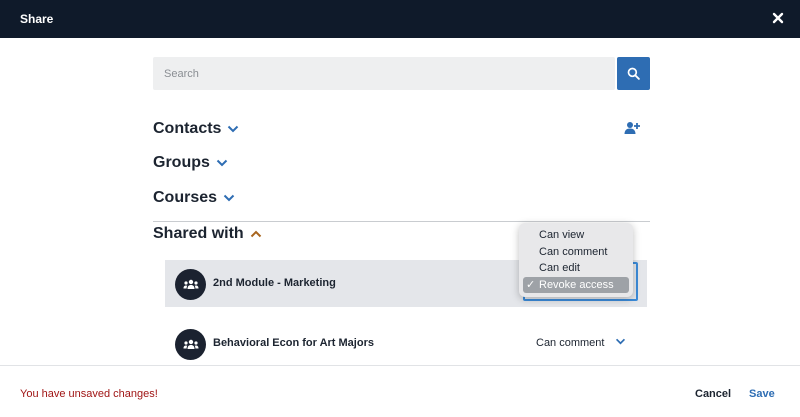  Describe the element at coordinates (632, 128) in the screenshot. I see `add-person-icon` at that location.